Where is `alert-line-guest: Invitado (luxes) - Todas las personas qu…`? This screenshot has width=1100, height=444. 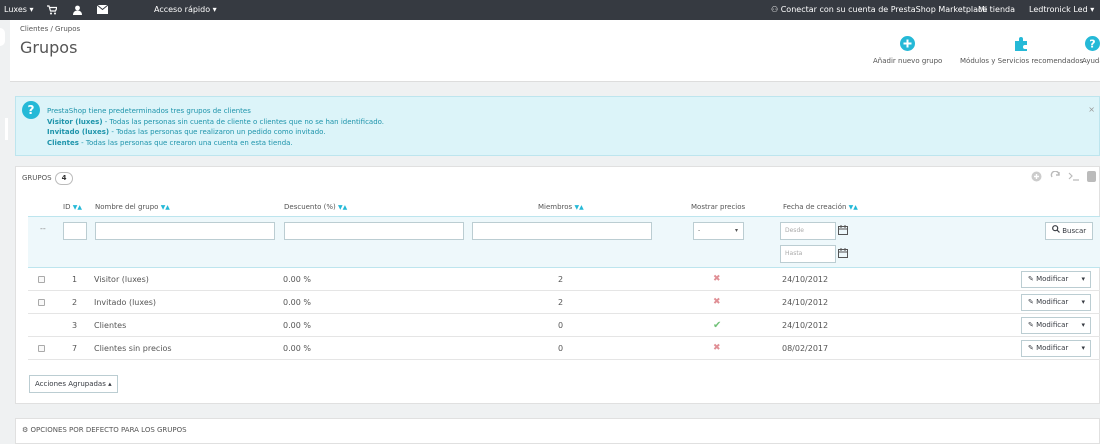 alert-line-guest: Invitado (luxes) - Todas las personas qu… is located at coordinates (215, 132).